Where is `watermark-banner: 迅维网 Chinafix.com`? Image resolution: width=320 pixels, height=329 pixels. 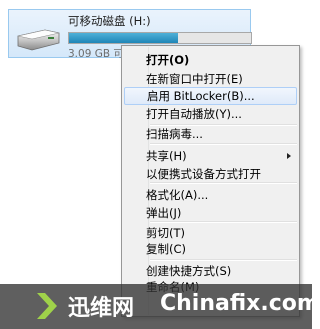
watermark-banner: 迅维网 Chinafix.com is located at coordinates (160, 306).